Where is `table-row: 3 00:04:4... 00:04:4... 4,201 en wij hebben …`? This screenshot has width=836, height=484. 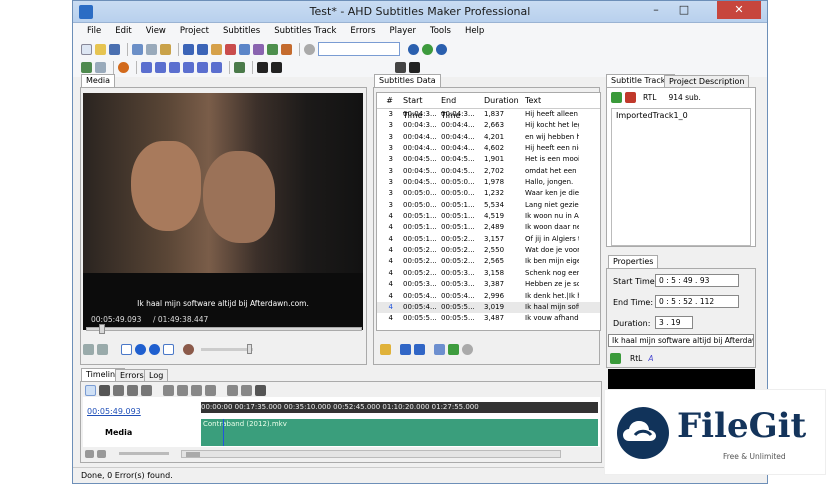
table-row: 3 00:04:4... 00:04:4... 4,201 en wij hebben … is located at coordinates (488, 137).